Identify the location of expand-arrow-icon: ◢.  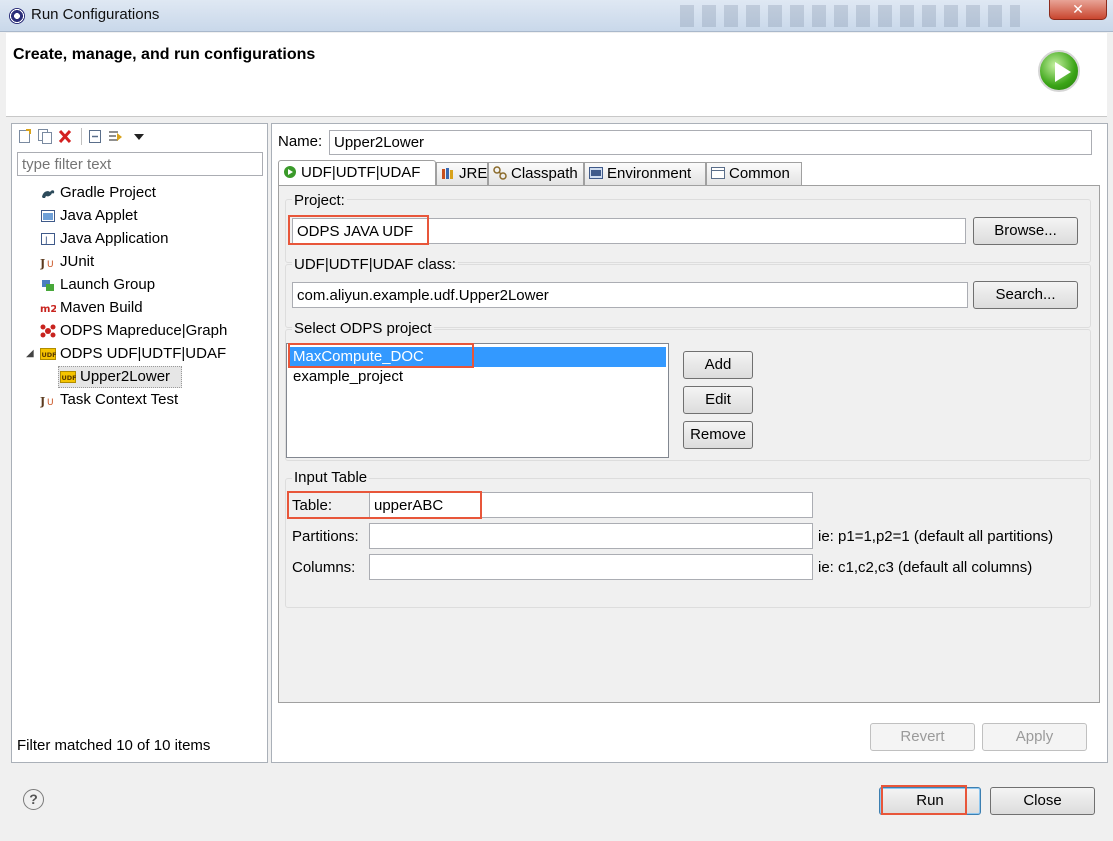
(30, 354).